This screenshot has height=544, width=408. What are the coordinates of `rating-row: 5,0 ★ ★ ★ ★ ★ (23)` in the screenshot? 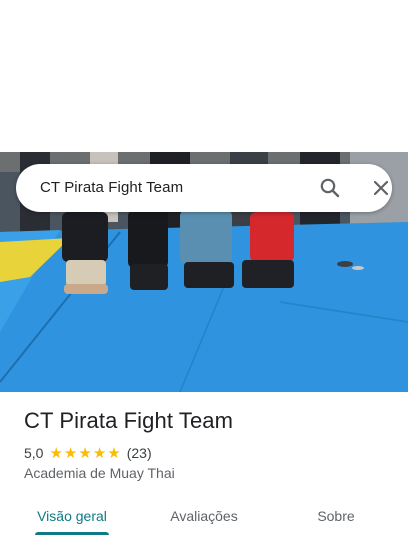 It's located at (88, 453).